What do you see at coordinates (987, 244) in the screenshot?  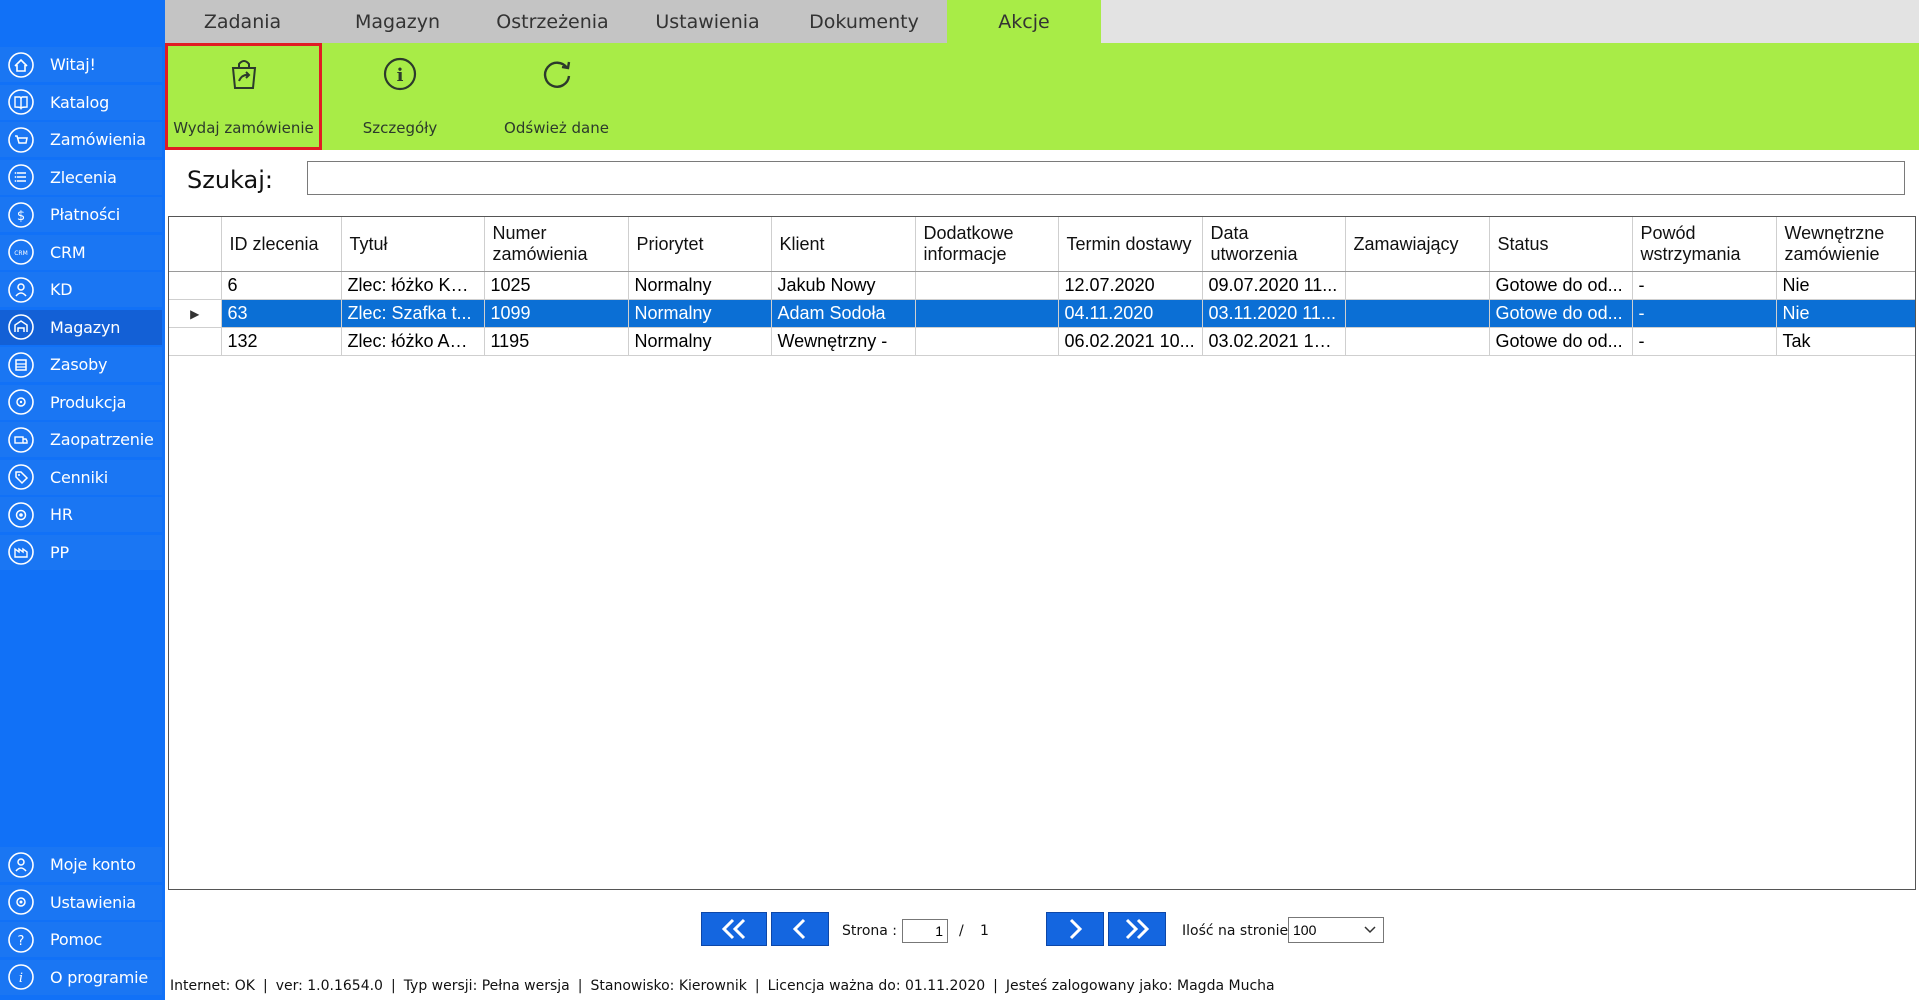 I see `column-header: Dodatkowe informacje` at bounding box center [987, 244].